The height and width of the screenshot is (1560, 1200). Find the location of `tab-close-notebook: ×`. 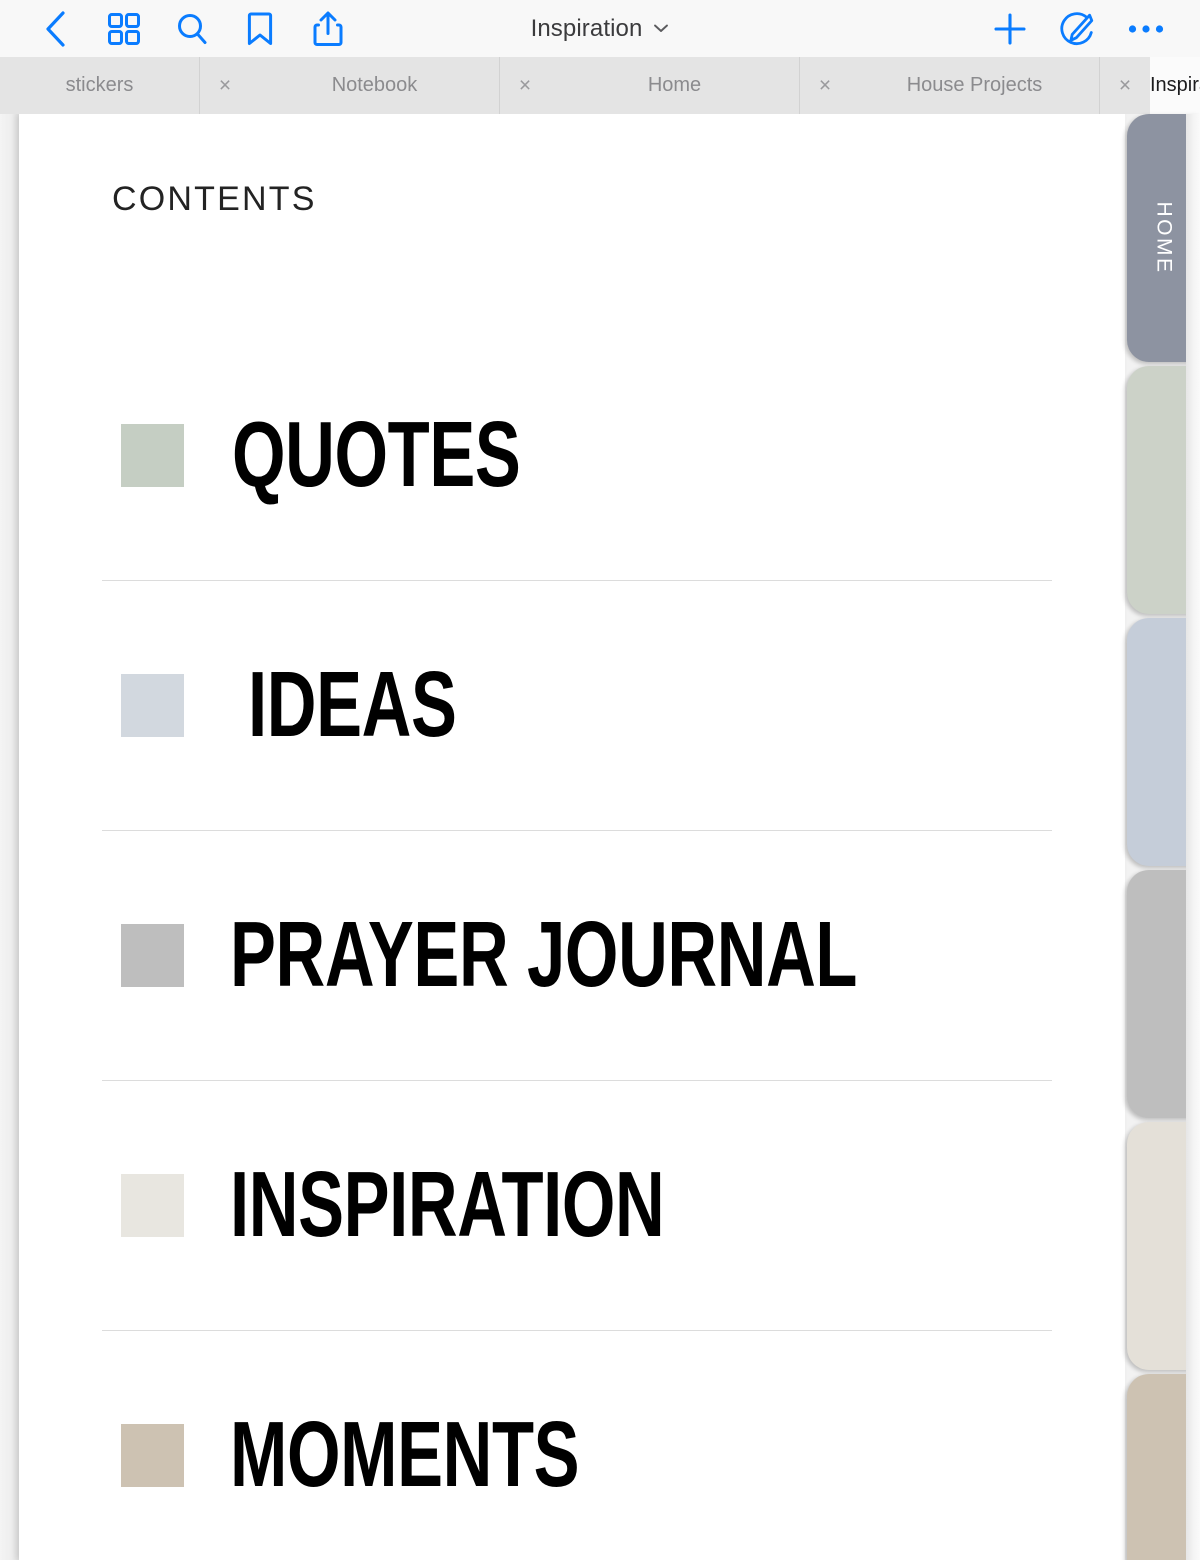

tab-close-notebook: × is located at coordinates (525, 85).